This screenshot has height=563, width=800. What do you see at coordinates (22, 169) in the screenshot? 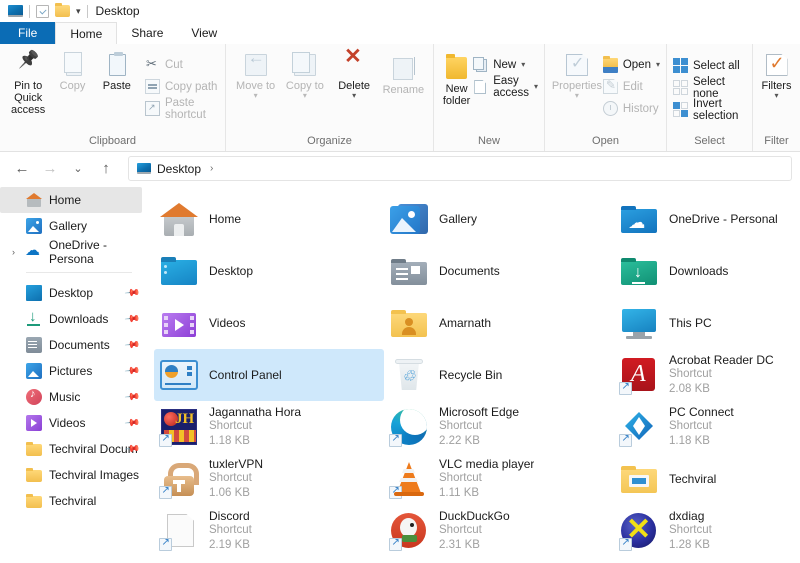
I see `back-button: ←` at bounding box center [22, 169].